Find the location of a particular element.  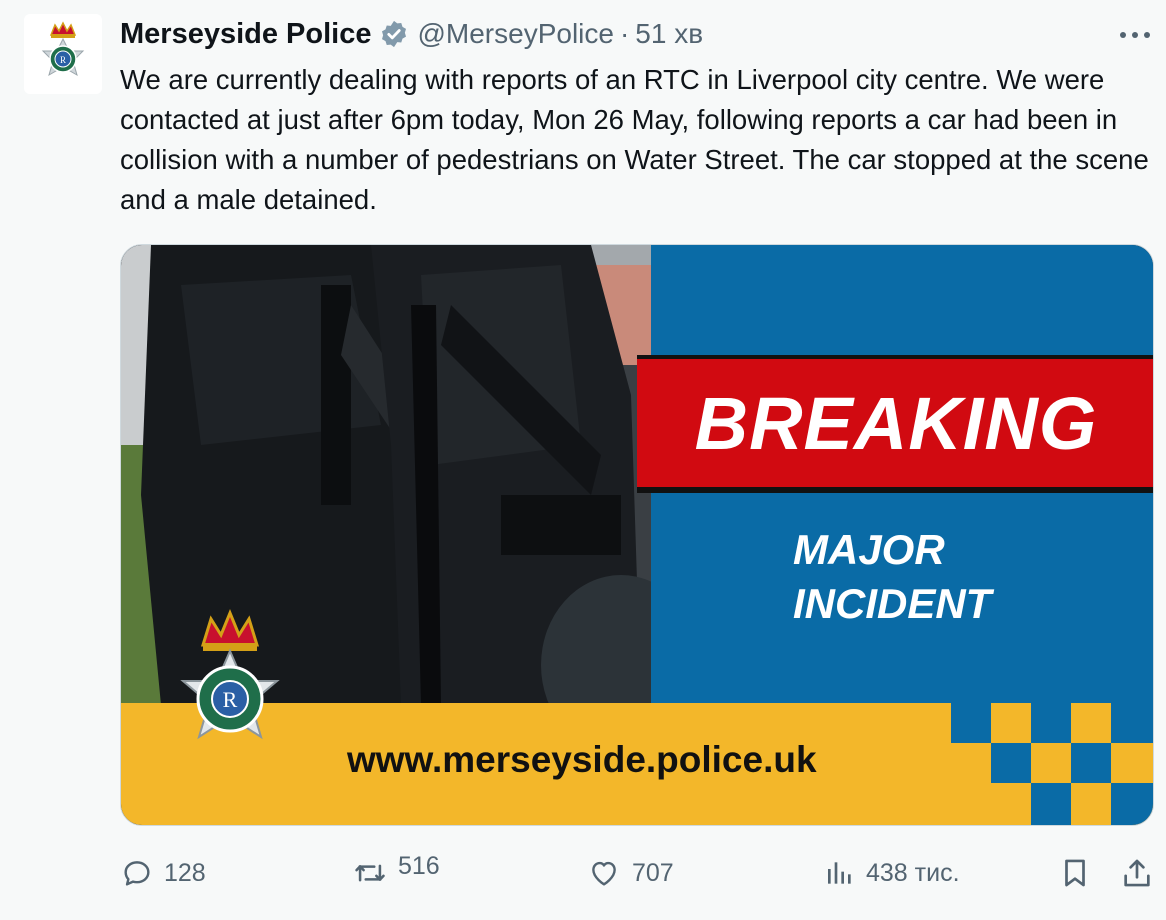

tweet-header: Merseyside Police @MerseyPolice · 51 хв is located at coordinates (411, 34).